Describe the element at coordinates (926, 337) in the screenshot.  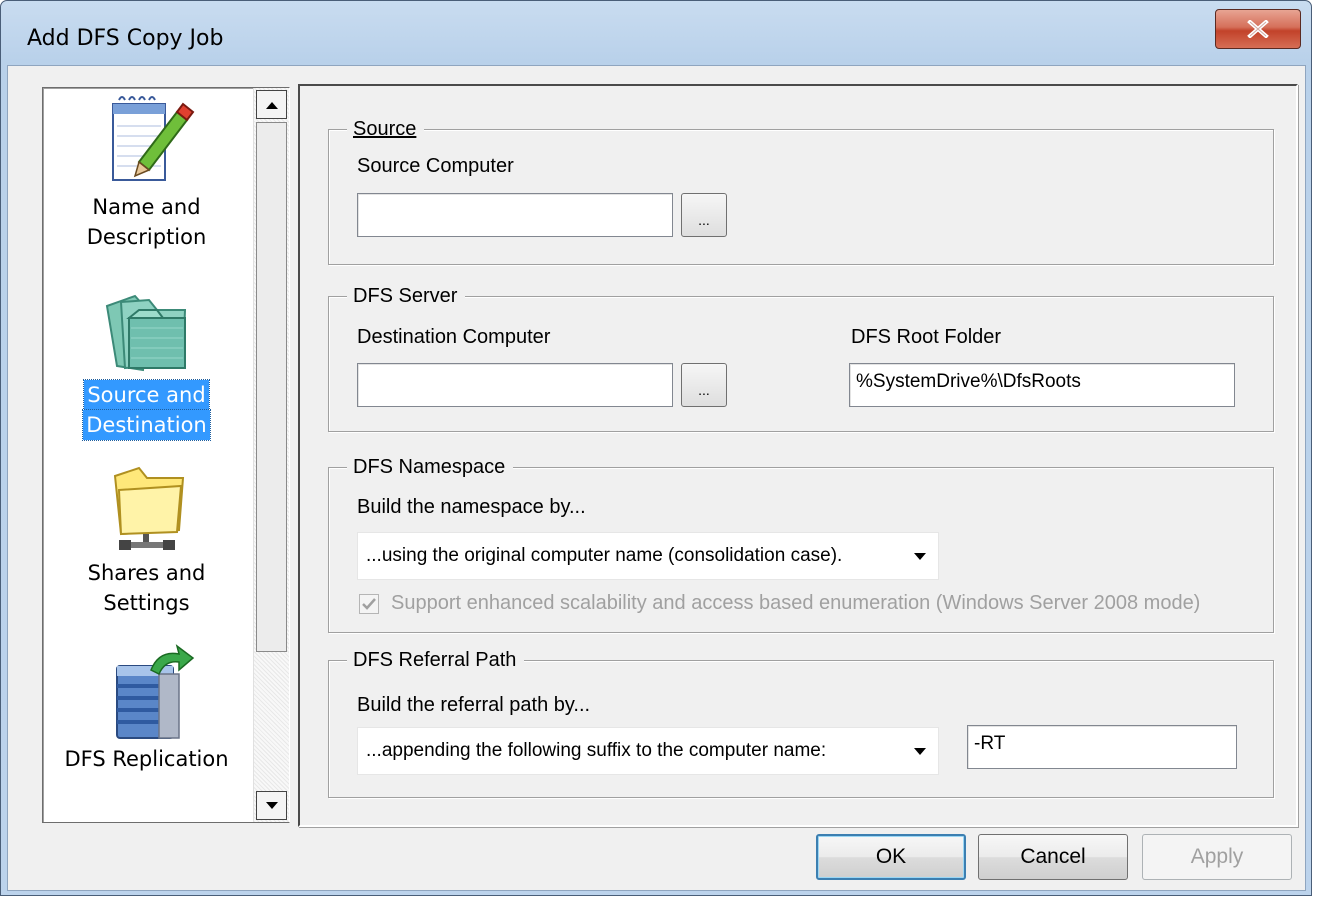
I see `dfs-root-folder-label: DFS Root Folder` at that location.